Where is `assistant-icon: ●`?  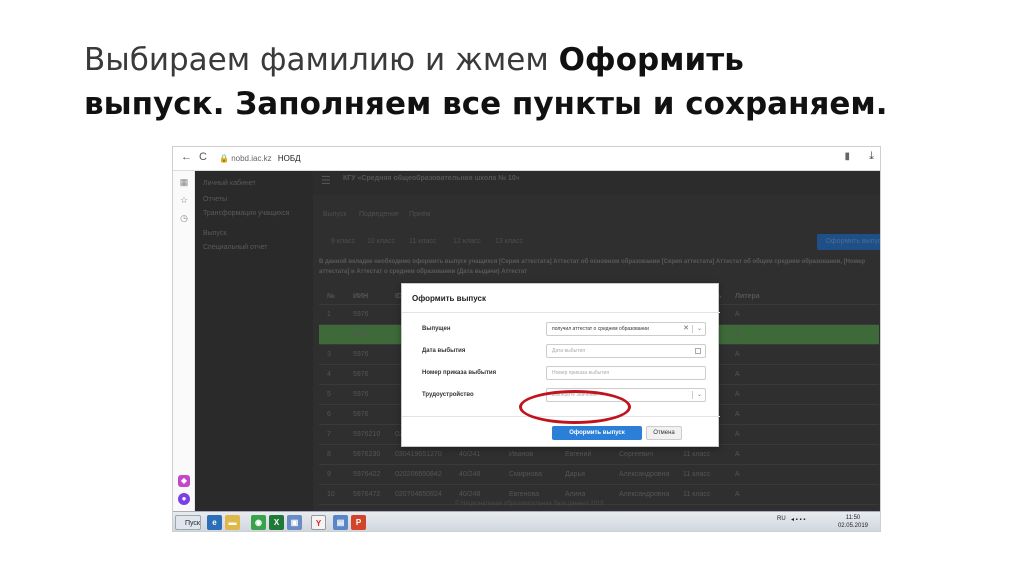
assistant-icon: ● is located at coordinates (184, 499).